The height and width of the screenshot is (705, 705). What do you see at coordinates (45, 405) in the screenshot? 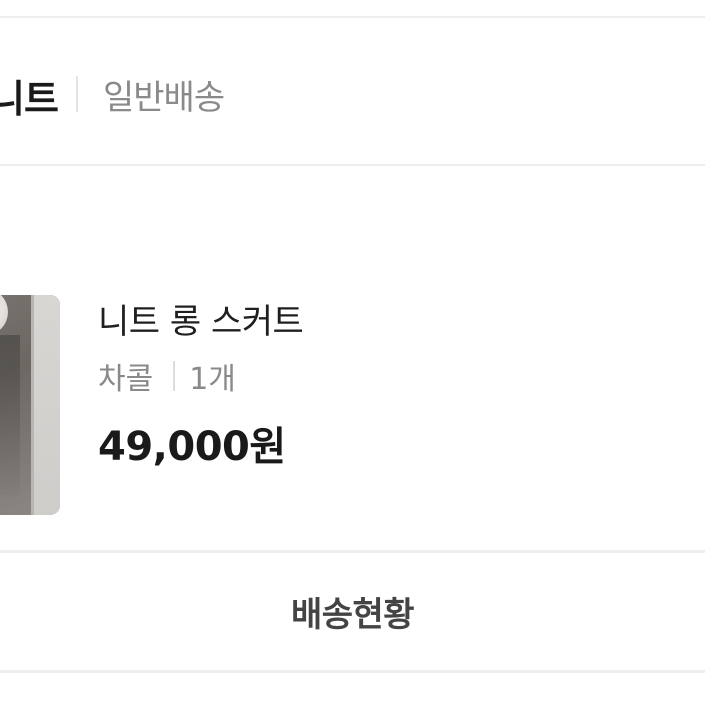
I see `thumbnail-wall` at bounding box center [45, 405].